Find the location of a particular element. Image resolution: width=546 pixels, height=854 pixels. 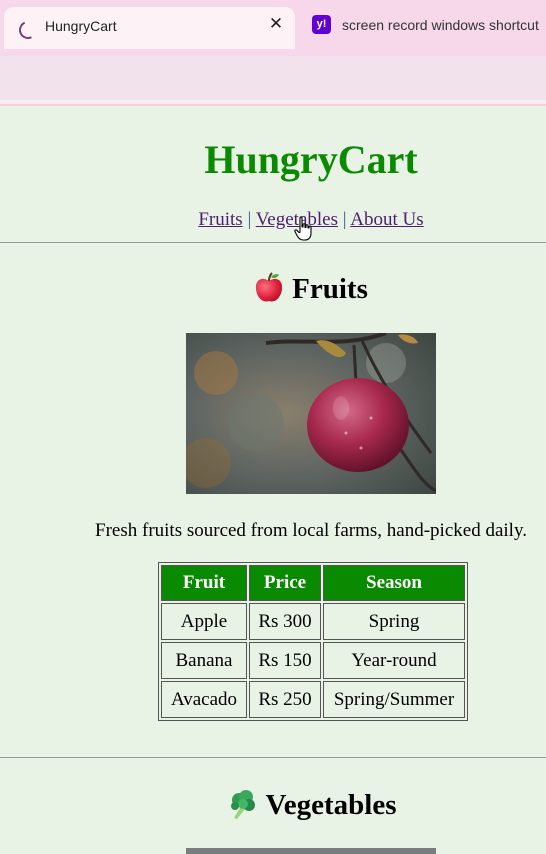

table-cell: Avacado is located at coordinates (204, 699).